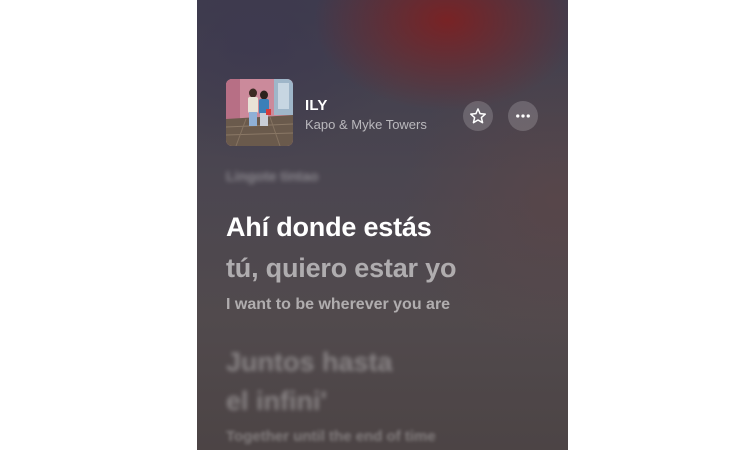 Image resolution: width=750 pixels, height=450 pixels. I want to click on upcoming-lyric-line: Juntos hasta, so click(309, 362).